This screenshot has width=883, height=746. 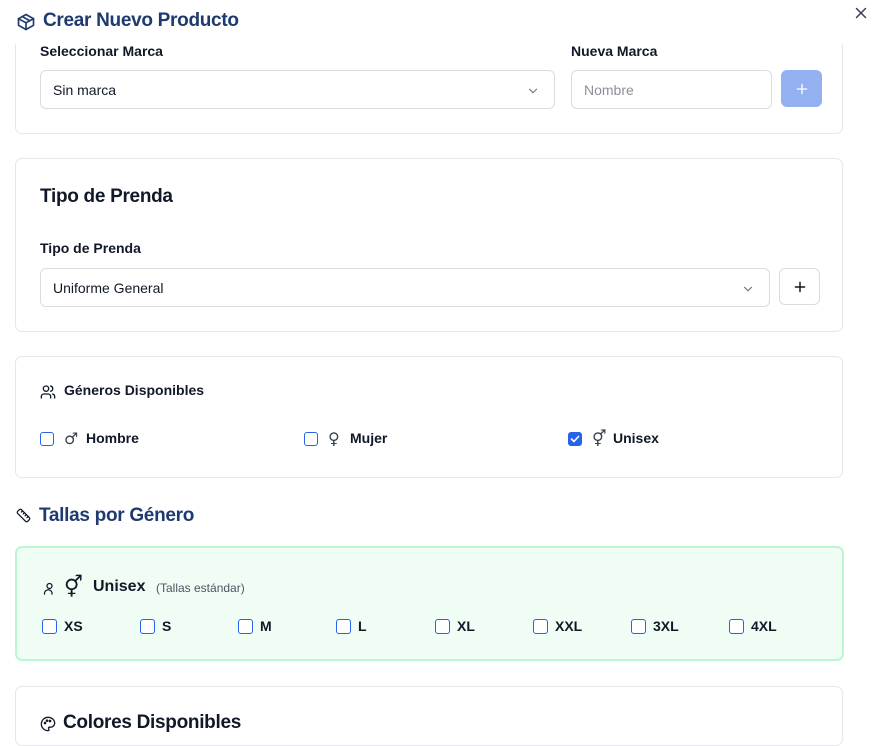 I want to click on gender-label-hombre: Hombre, so click(x=112, y=438).